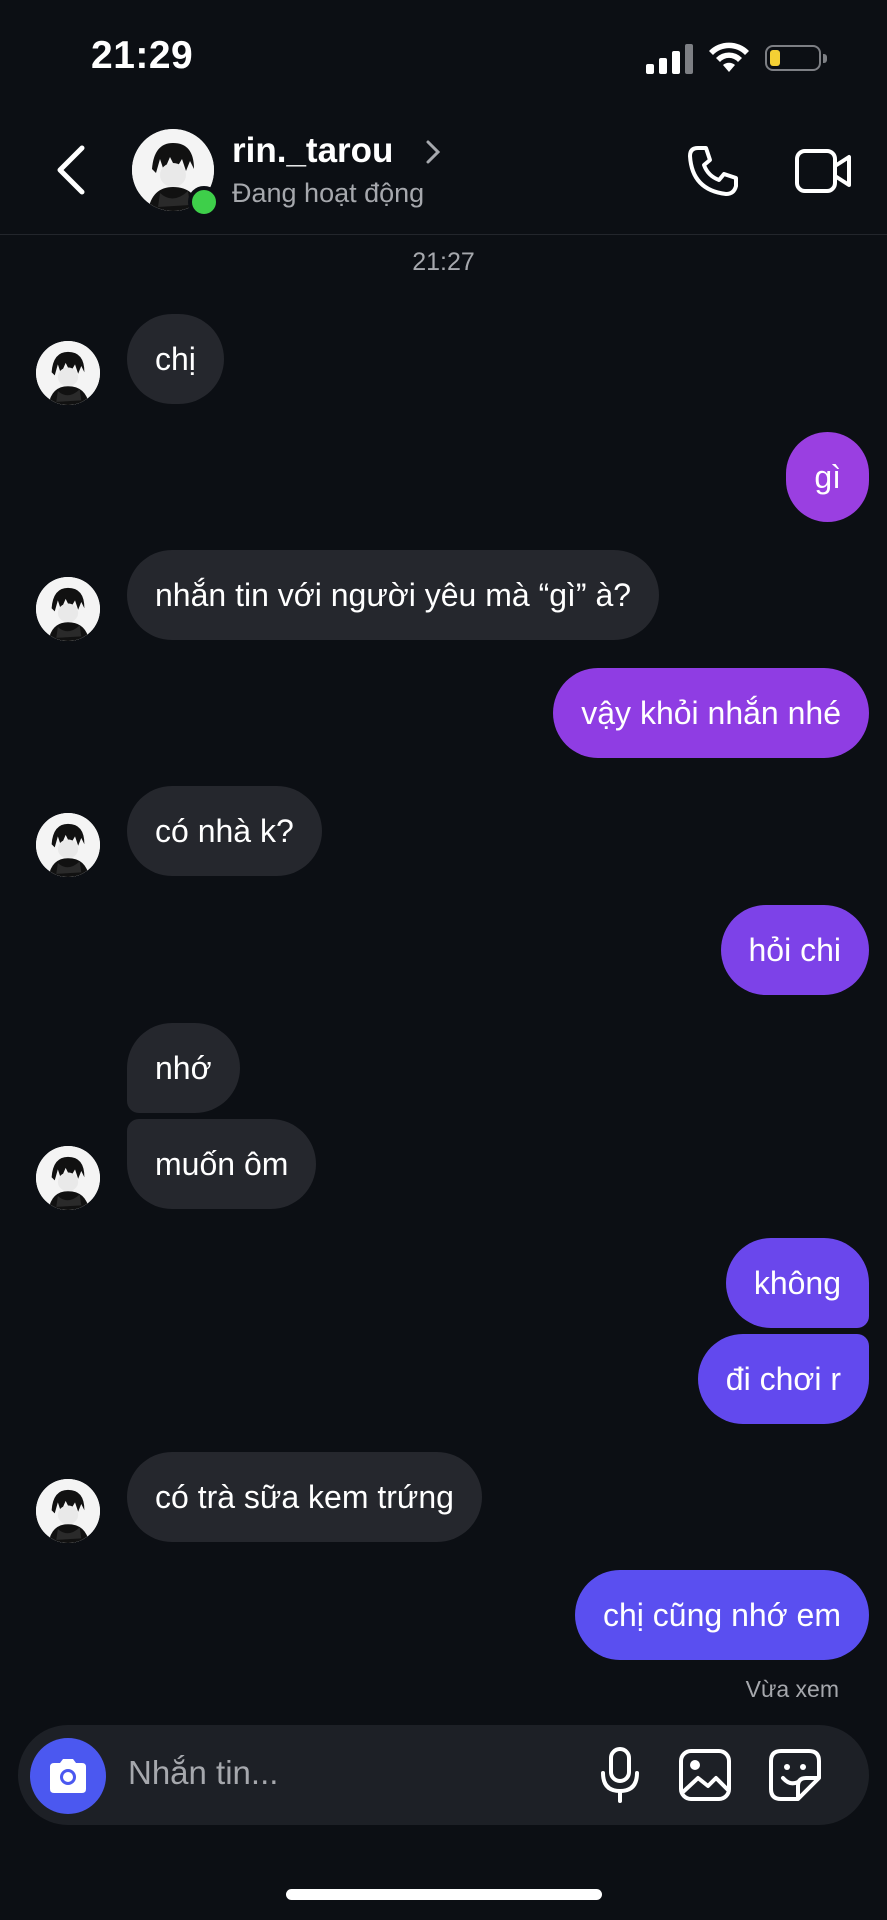 The image size is (887, 1920). Describe the element at coordinates (794, 950) in the screenshot. I see `message-outgoing: hỏi chi` at that location.